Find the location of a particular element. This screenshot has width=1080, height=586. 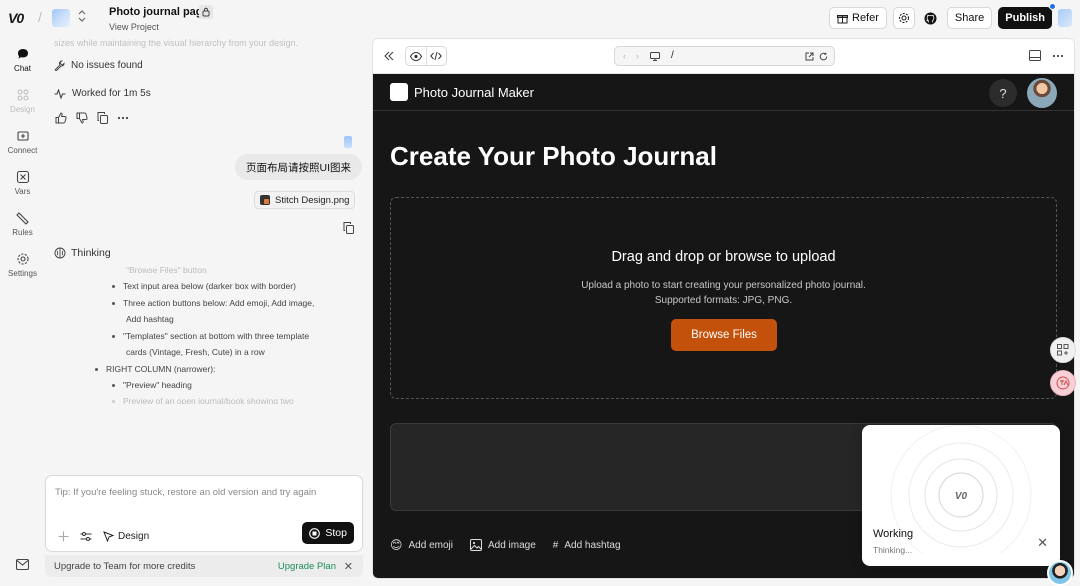

rail-item-design: Design is located at coordinates (22, 101).